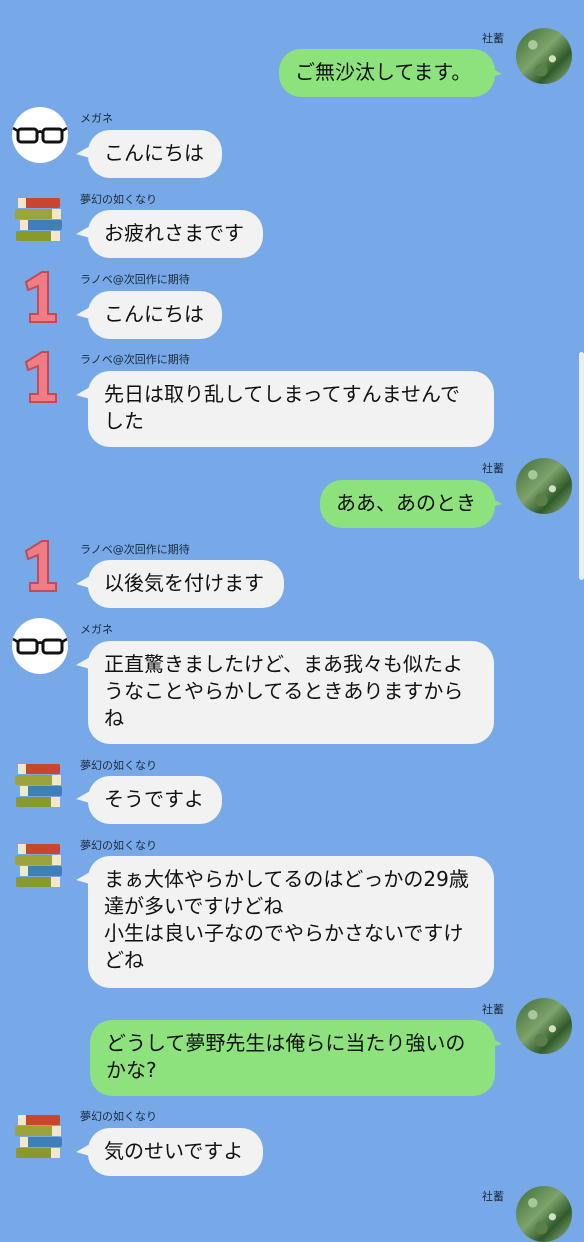  What do you see at coordinates (291, 409) in the screenshot?
I see `message-bubble: 先日は取り乱してしまってすんませんでした` at bounding box center [291, 409].